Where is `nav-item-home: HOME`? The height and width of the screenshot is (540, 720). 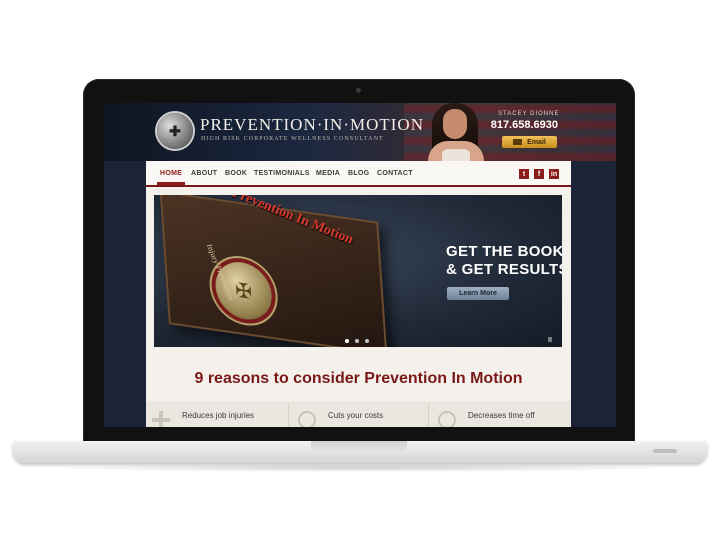 nav-item-home: HOME is located at coordinates (171, 177).